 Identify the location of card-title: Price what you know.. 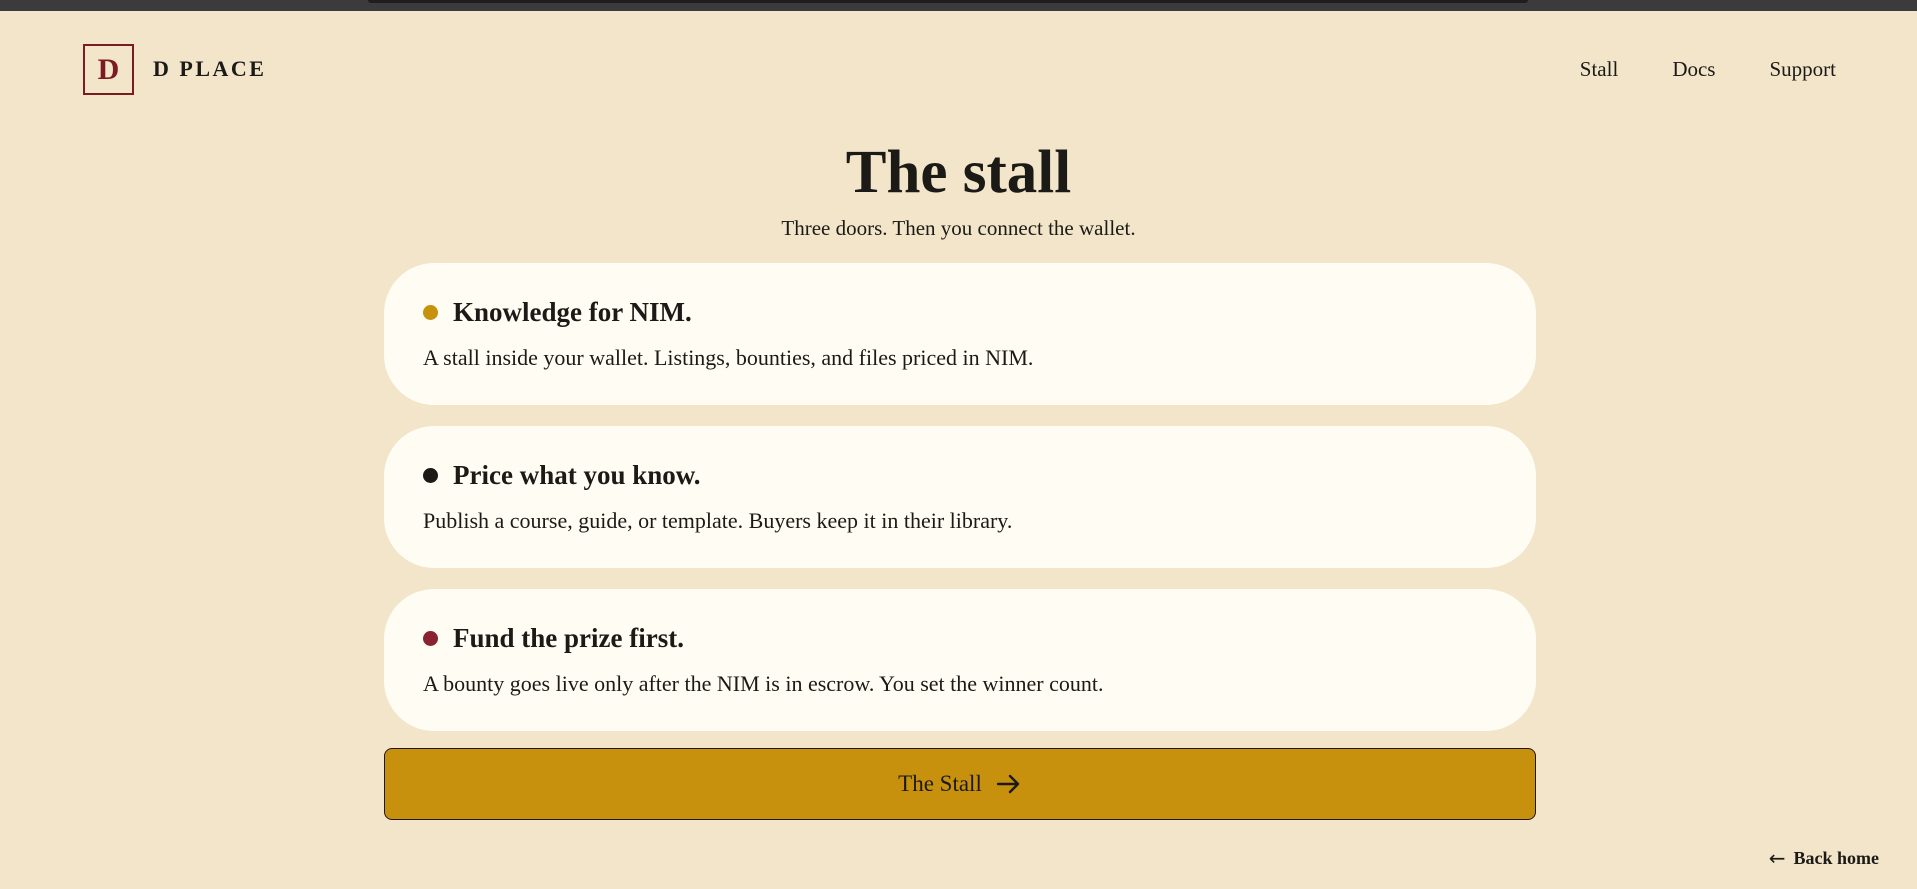
(577, 475).